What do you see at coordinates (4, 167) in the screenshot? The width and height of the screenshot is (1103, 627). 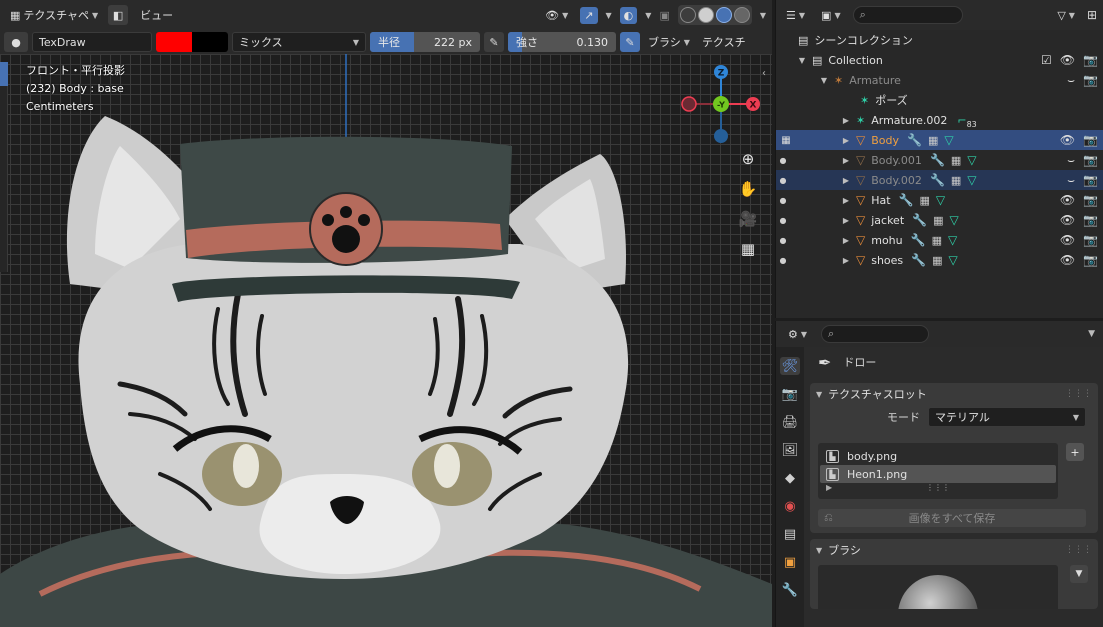 I see `toolbar-edge` at bounding box center [4, 167].